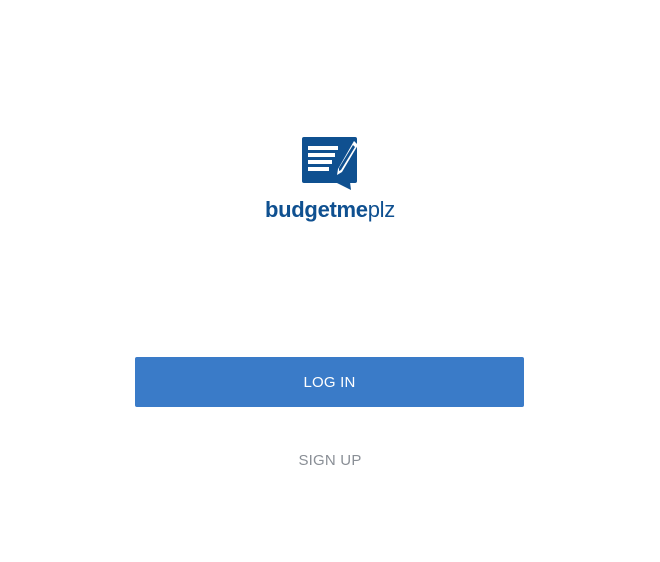 The height and width of the screenshot is (562, 660). I want to click on notepad-pen-icon, so click(330, 164).